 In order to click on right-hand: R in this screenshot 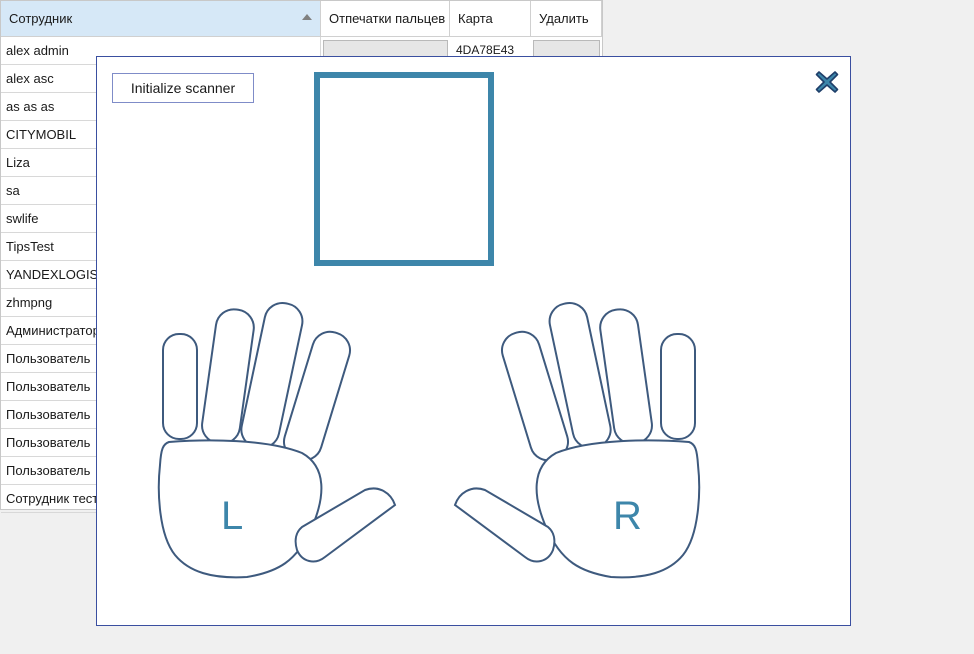, I will do `click(577, 440)`.